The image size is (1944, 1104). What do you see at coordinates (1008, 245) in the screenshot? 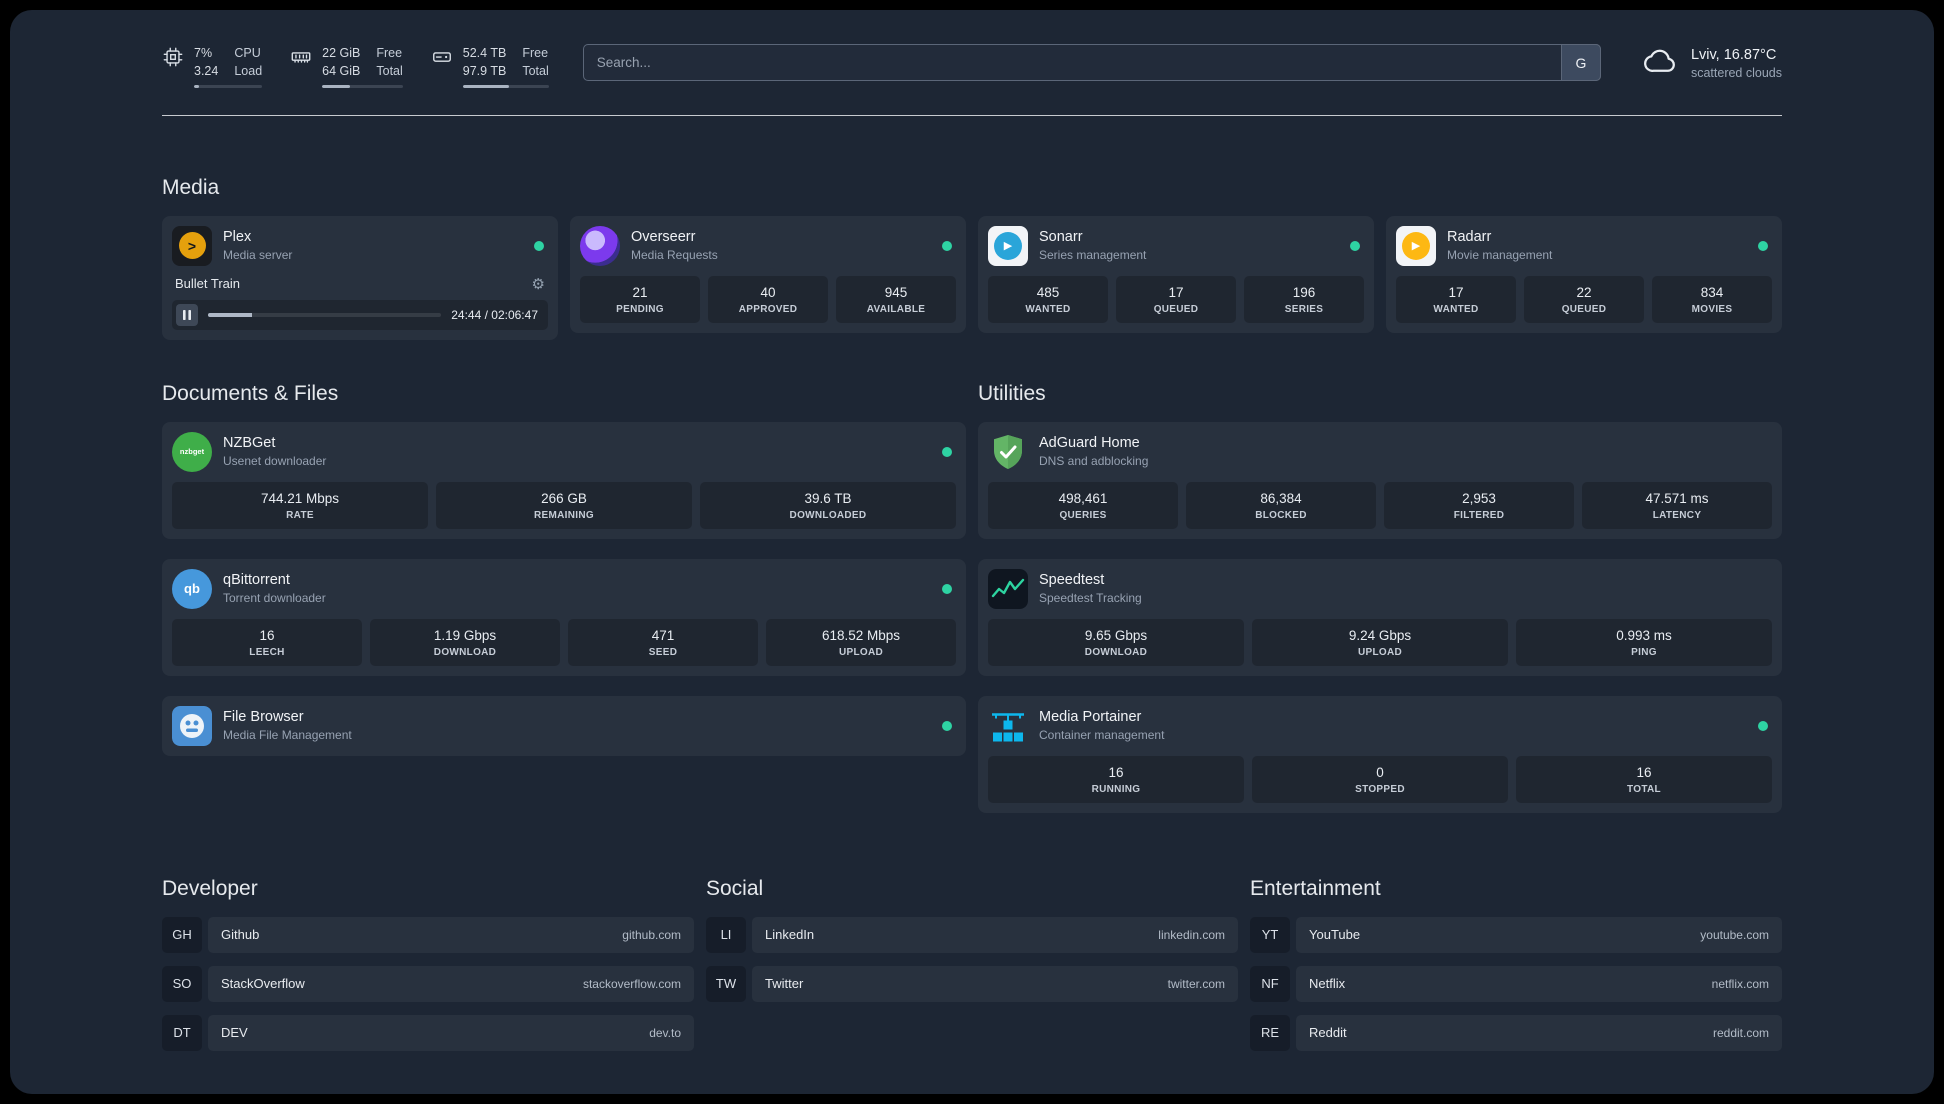
I see `sonarr-icon: ▶` at bounding box center [1008, 245].